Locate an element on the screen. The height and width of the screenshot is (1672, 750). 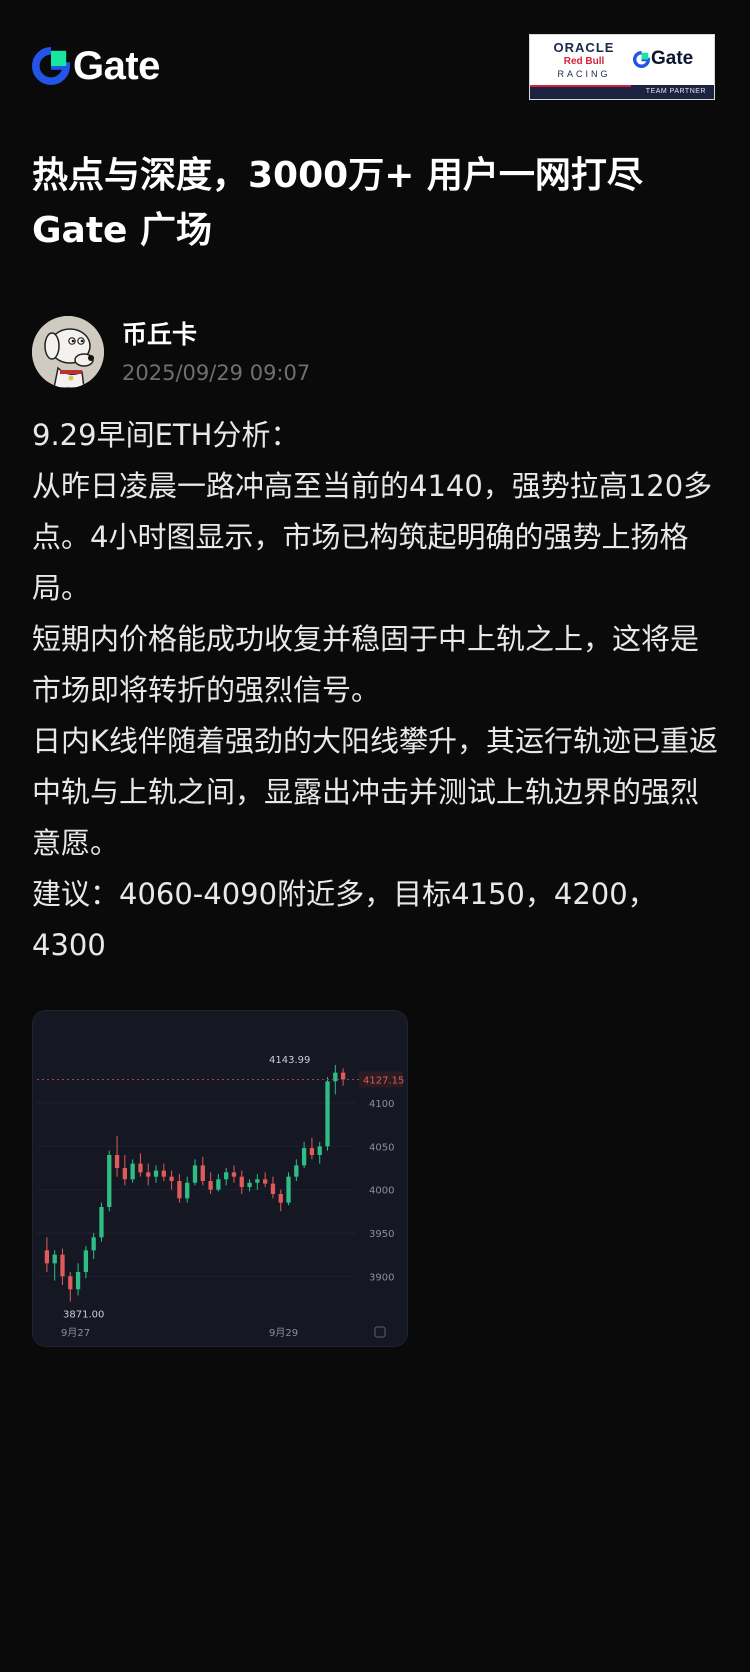
gate-logo: Gate is located at coordinates (96, 66).